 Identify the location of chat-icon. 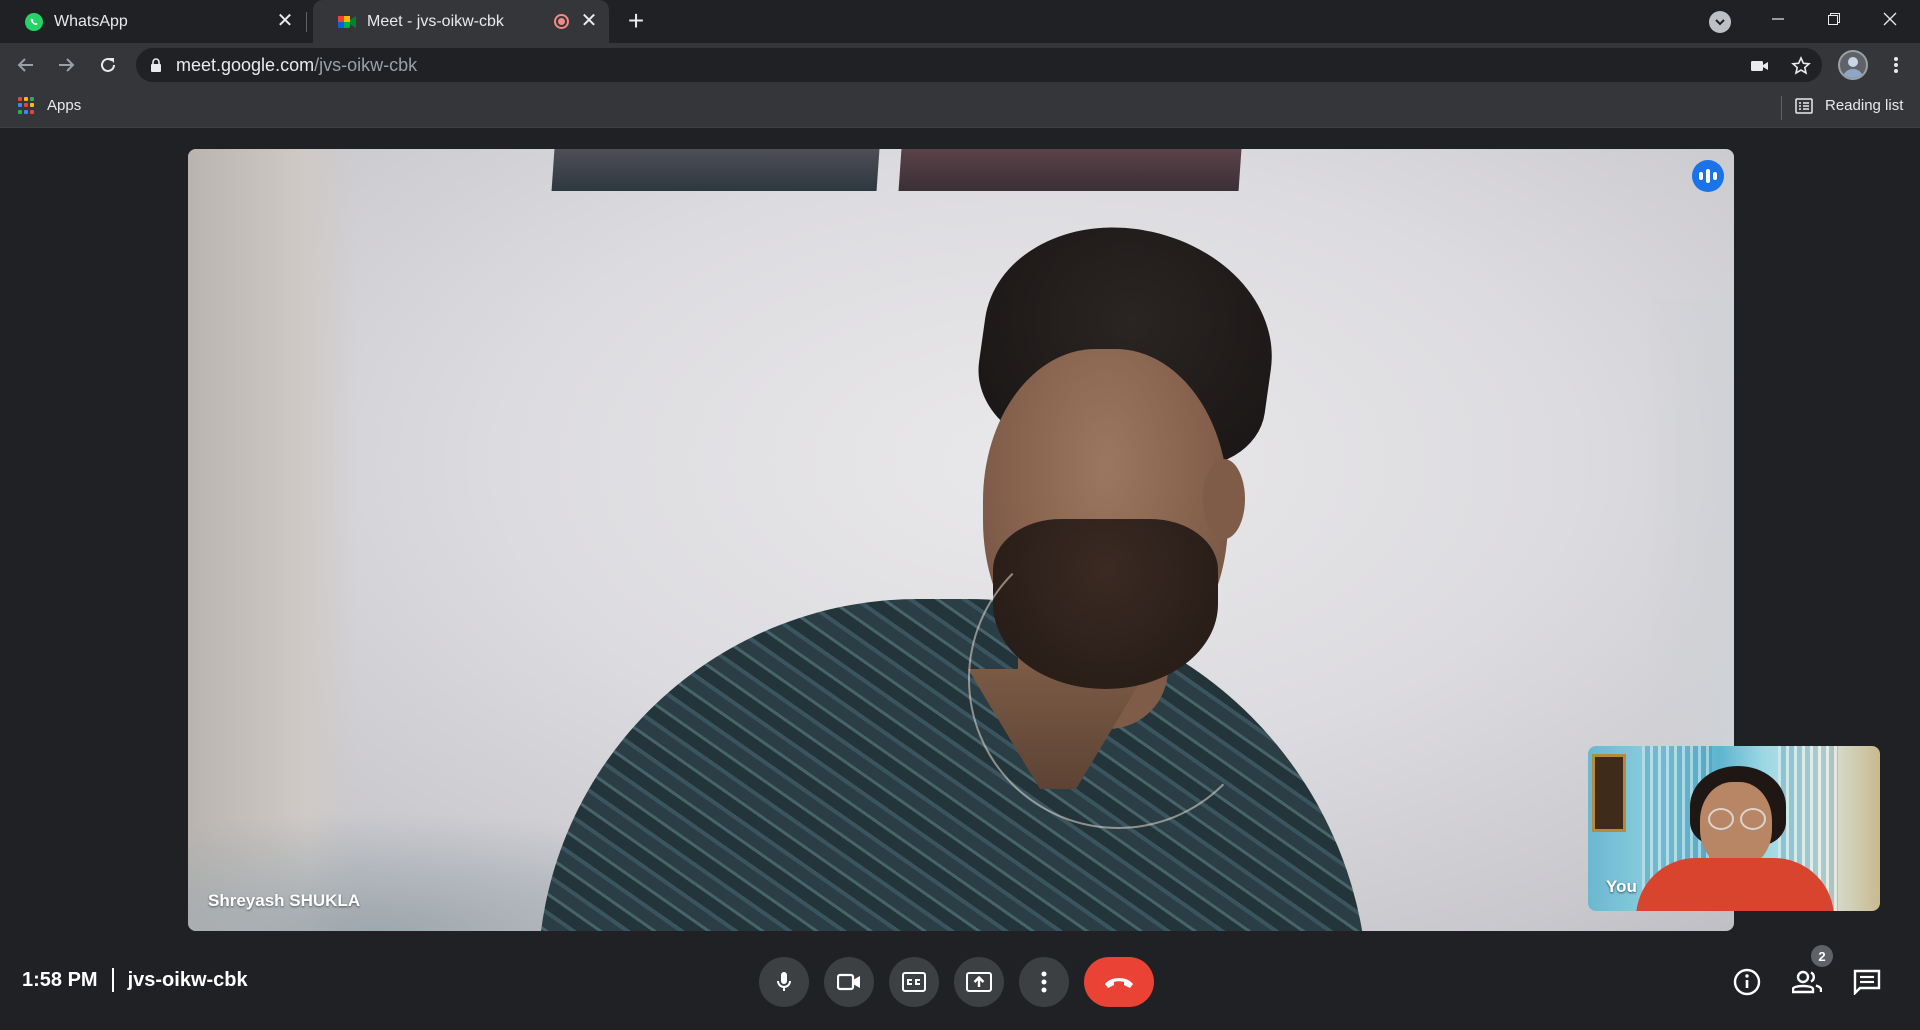
(1867, 982).